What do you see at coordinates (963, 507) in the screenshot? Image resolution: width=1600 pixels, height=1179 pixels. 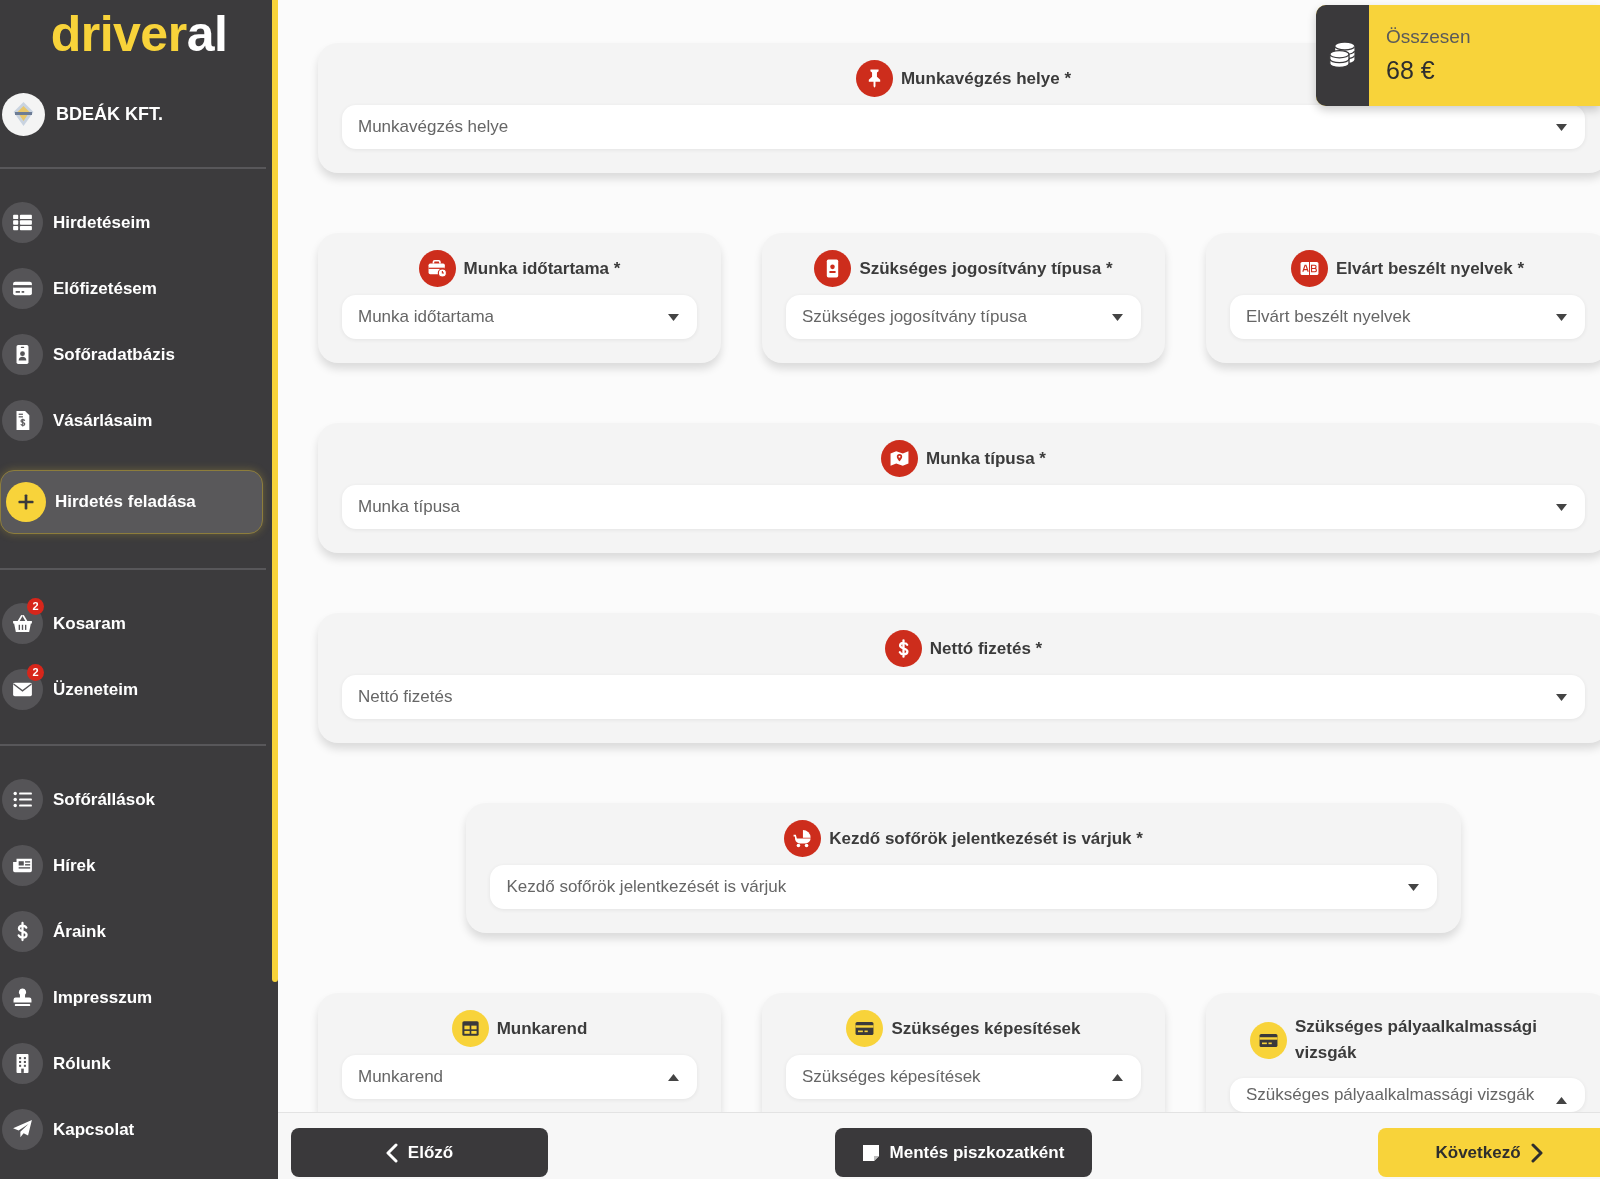 I see `select-field: Munka típusa` at bounding box center [963, 507].